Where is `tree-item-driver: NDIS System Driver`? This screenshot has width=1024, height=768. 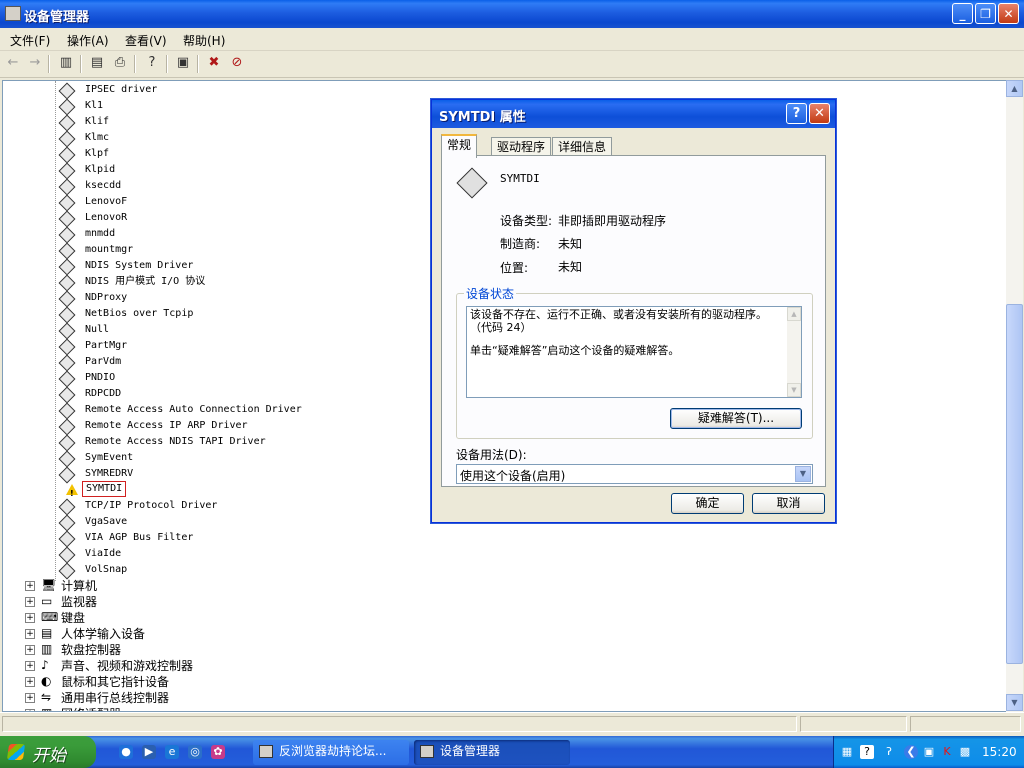 tree-item-driver: NDIS System Driver is located at coordinates (259, 267).